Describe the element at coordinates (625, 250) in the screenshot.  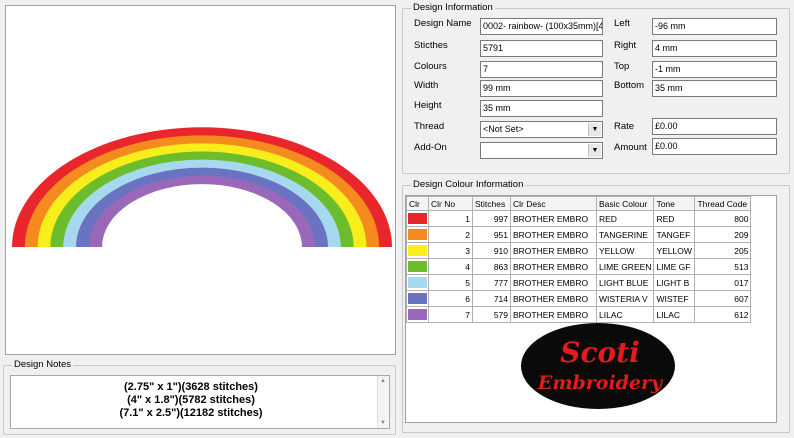
I see `basic-colour-cell: YELLOW` at that location.